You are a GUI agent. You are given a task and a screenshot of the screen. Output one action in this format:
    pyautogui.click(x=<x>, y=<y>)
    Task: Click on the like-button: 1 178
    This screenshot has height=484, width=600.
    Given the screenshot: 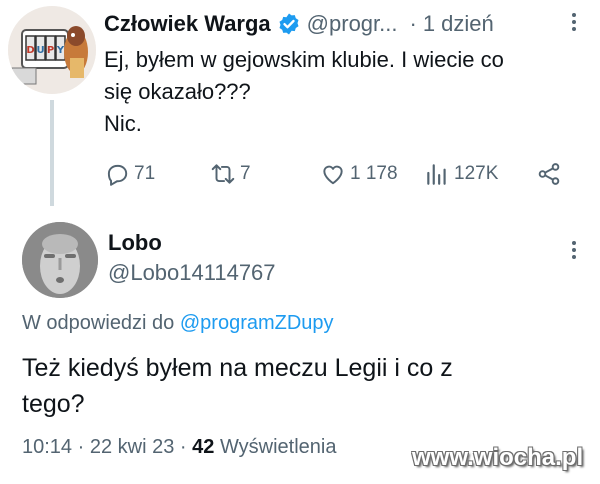 What is the action you would take?
    pyautogui.click(x=359, y=174)
    